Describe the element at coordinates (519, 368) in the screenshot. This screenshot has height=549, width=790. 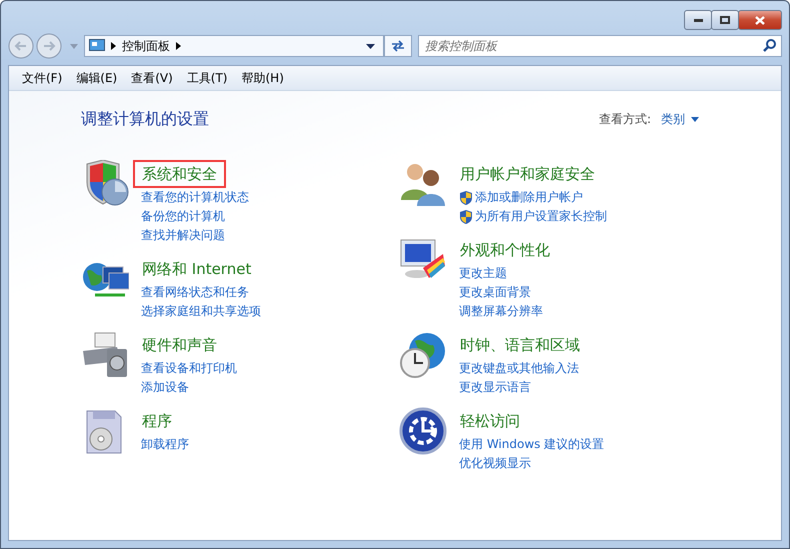
I see `task-link: 更改键盘或其他输入法` at that location.